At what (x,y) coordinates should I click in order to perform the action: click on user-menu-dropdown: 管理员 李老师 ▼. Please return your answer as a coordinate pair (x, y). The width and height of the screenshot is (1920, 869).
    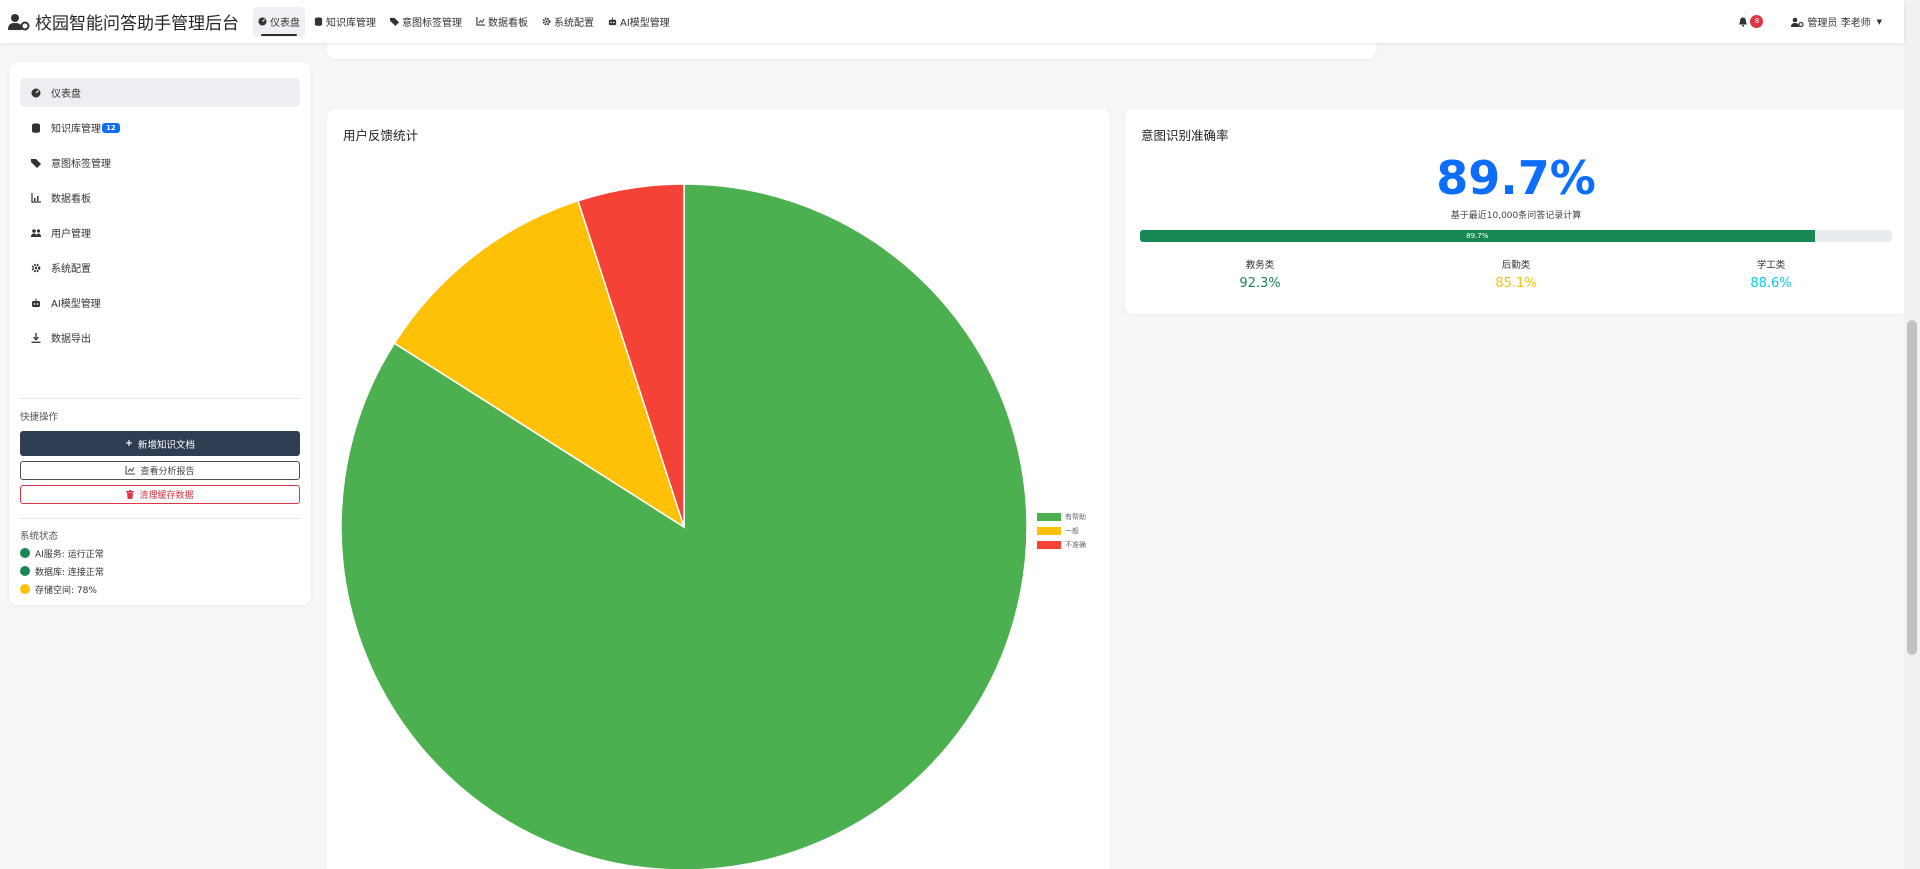
    Looking at the image, I should click on (1836, 21).